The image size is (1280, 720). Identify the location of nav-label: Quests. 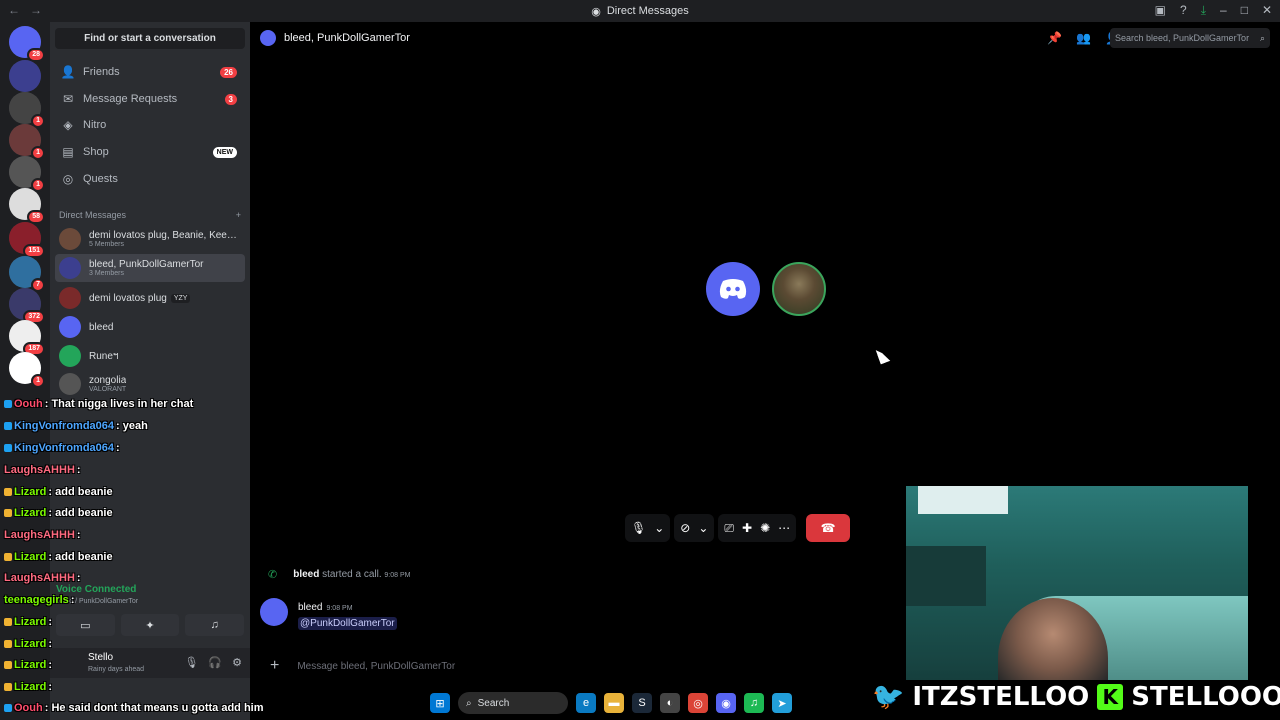
(100, 179).